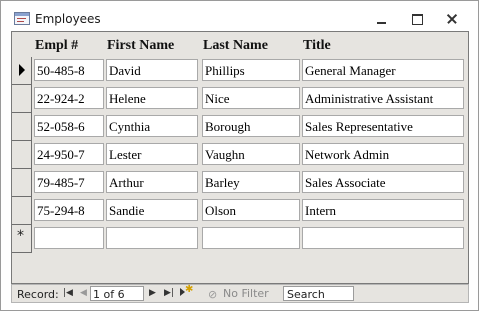 The width and height of the screenshot is (479, 311). What do you see at coordinates (69, 154) in the screenshot?
I see `empl-id-field: 24-950-7` at bounding box center [69, 154].